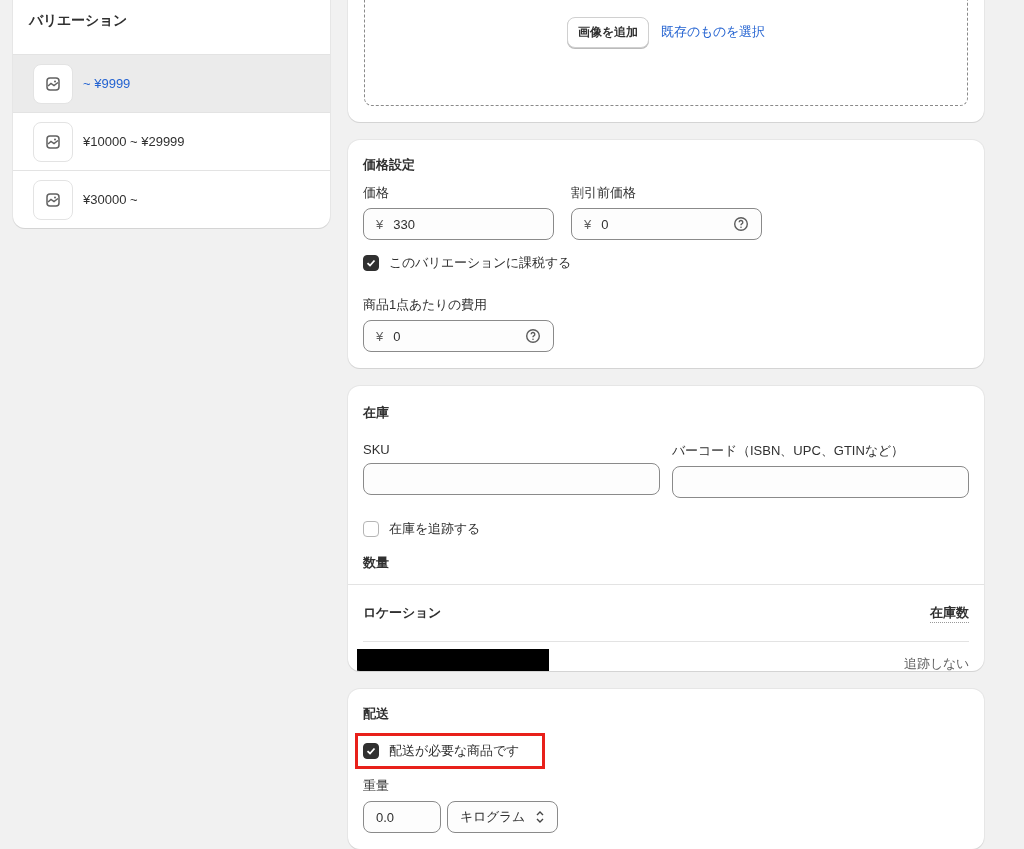  What do you see at coordinates (666, 224) in the screenshot?
I see `compare-price-field: ¥ 0` at bounding box center [666, 224].